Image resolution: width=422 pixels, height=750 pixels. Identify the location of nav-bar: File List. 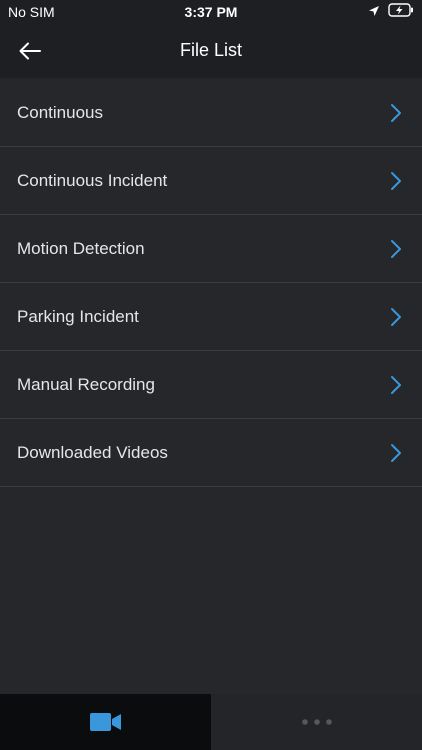
(211, 51).